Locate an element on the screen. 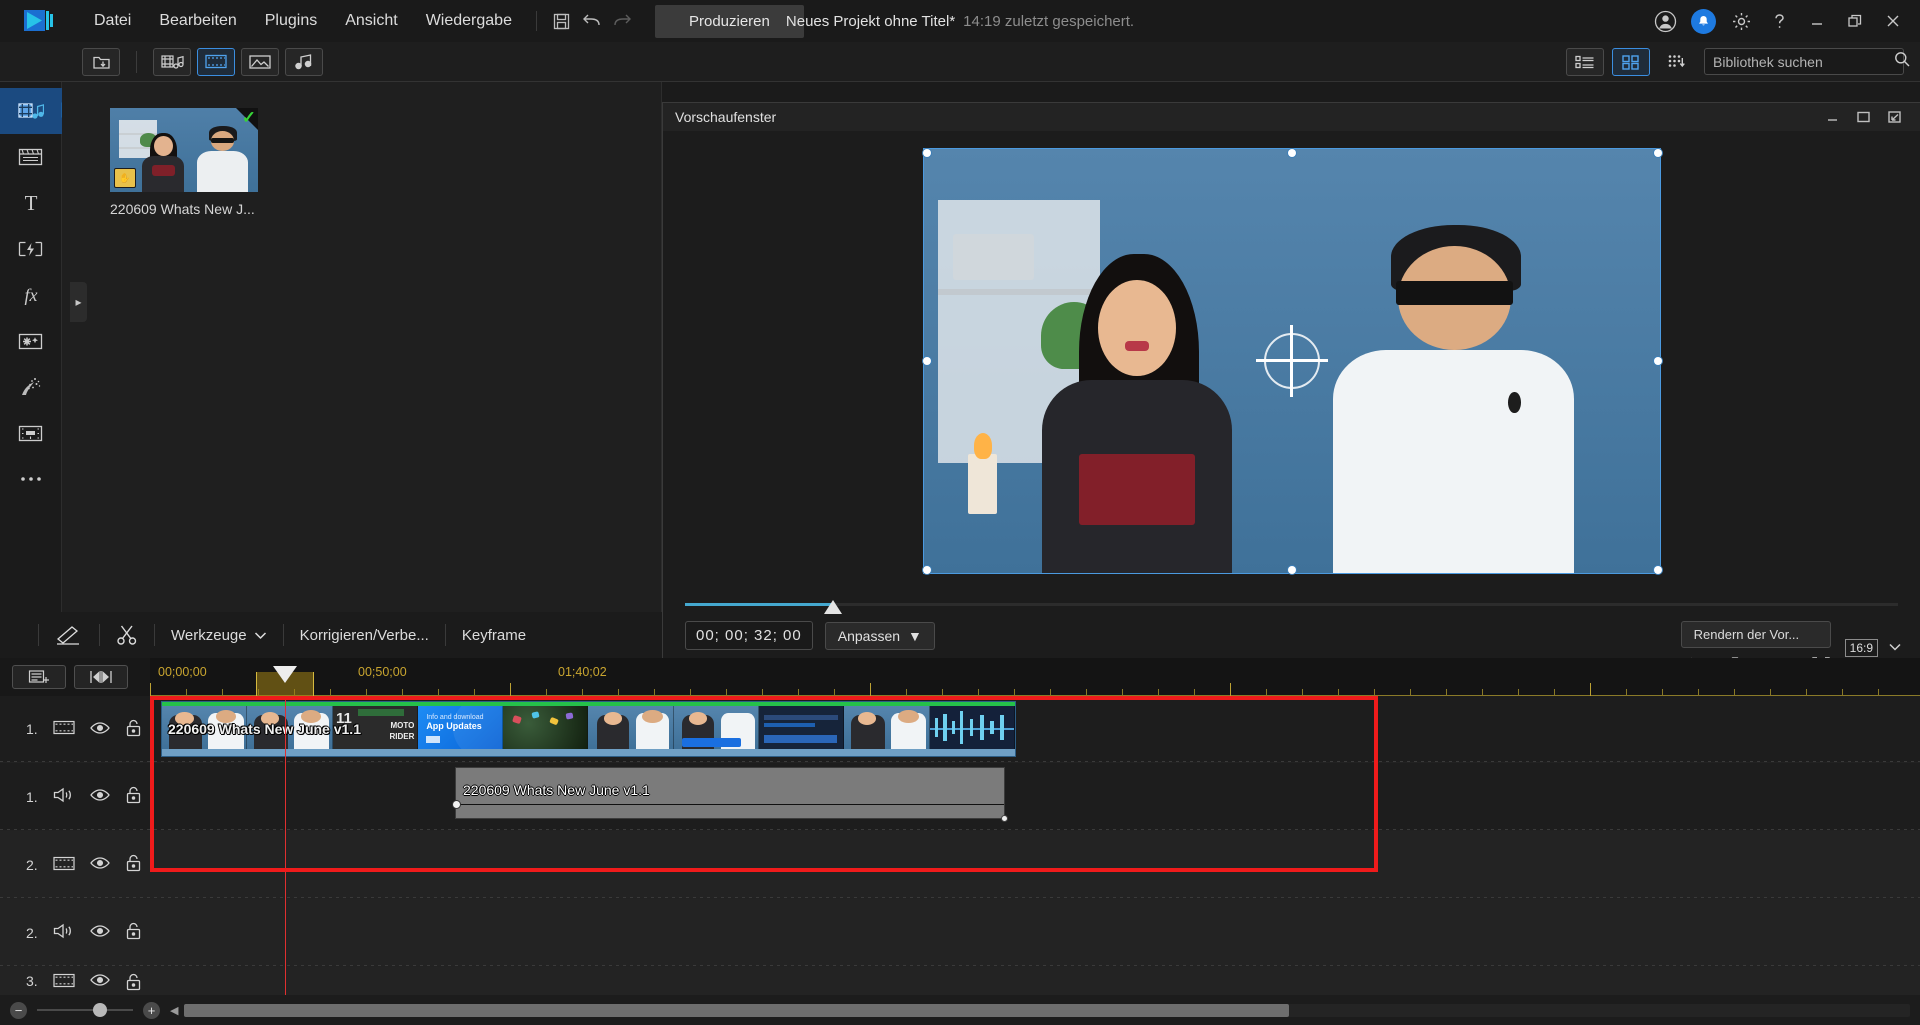 Image resolution: width=1920 pixels, height=1025 pixels. selection-handle-tc is located at coordinates (1292, 153).